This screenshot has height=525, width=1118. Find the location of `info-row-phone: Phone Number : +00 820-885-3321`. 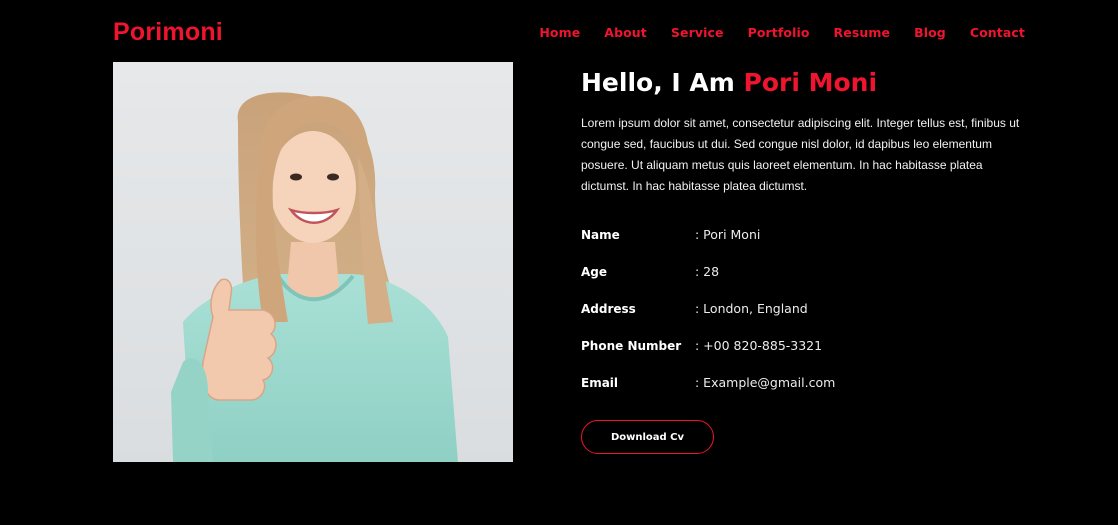

info-row-phone: Phone Number : +00 820-885-3321 is located at coordinates (803, 345).